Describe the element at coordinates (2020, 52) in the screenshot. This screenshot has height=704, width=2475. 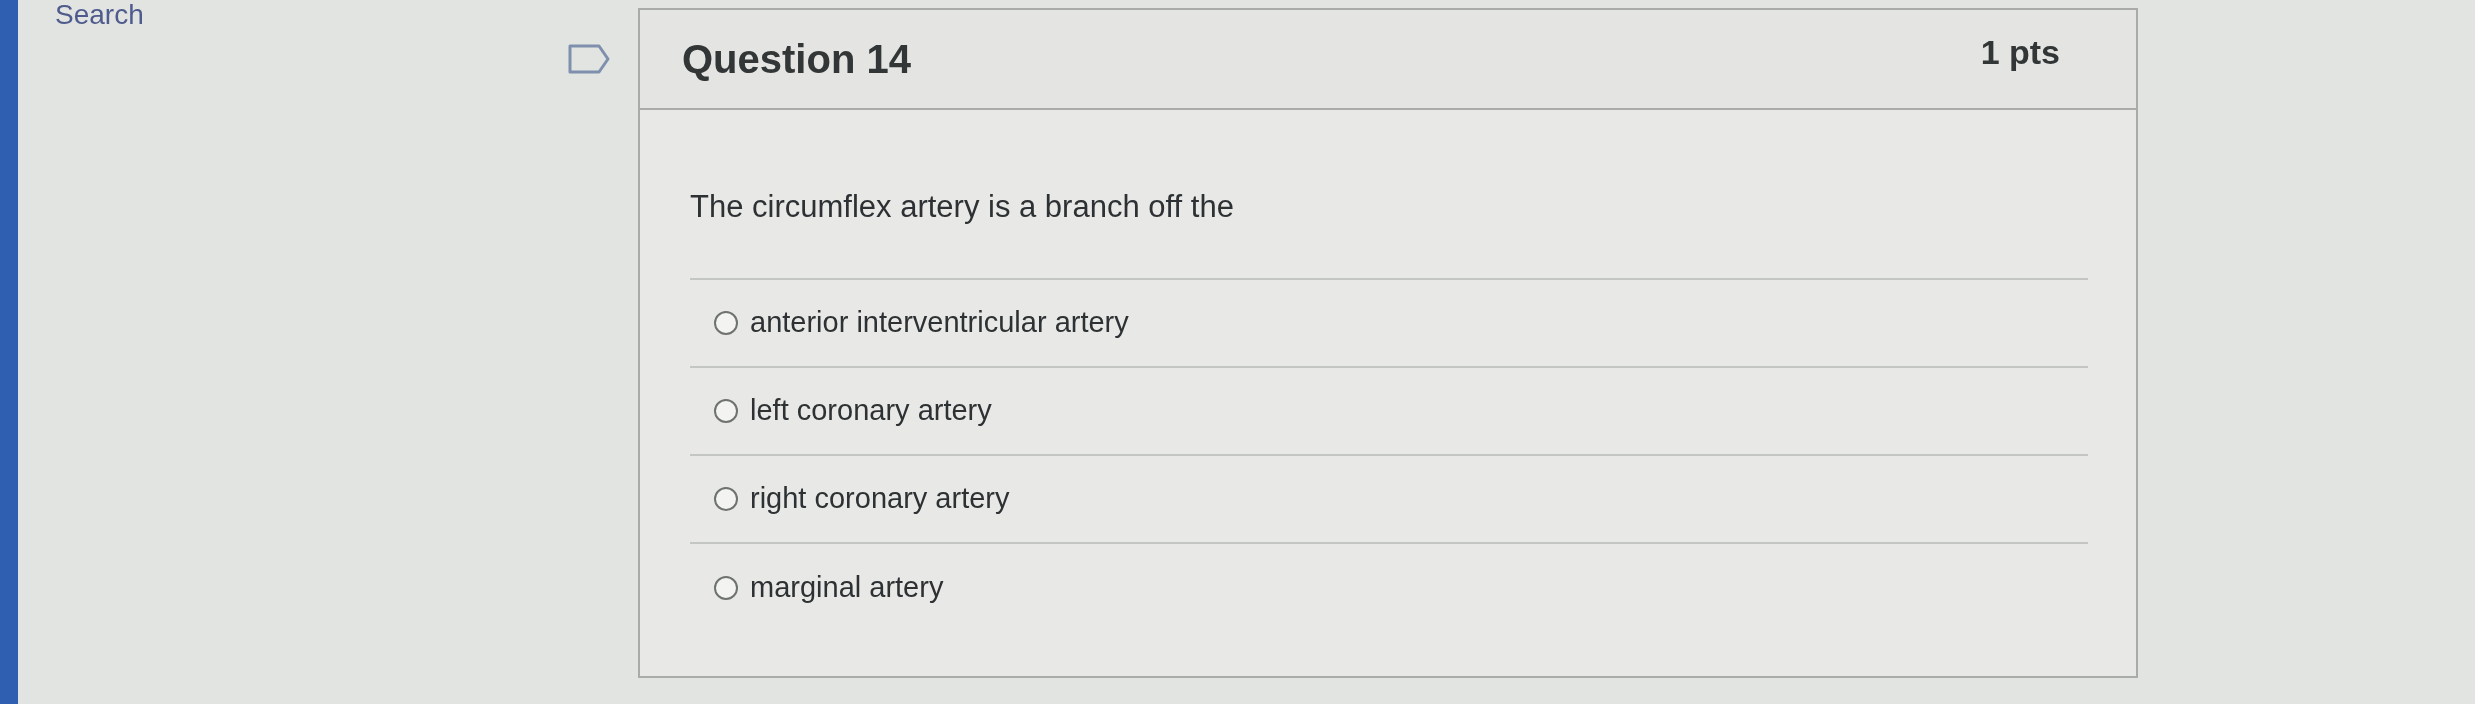
I see `points-label: 1 pts` at that location.